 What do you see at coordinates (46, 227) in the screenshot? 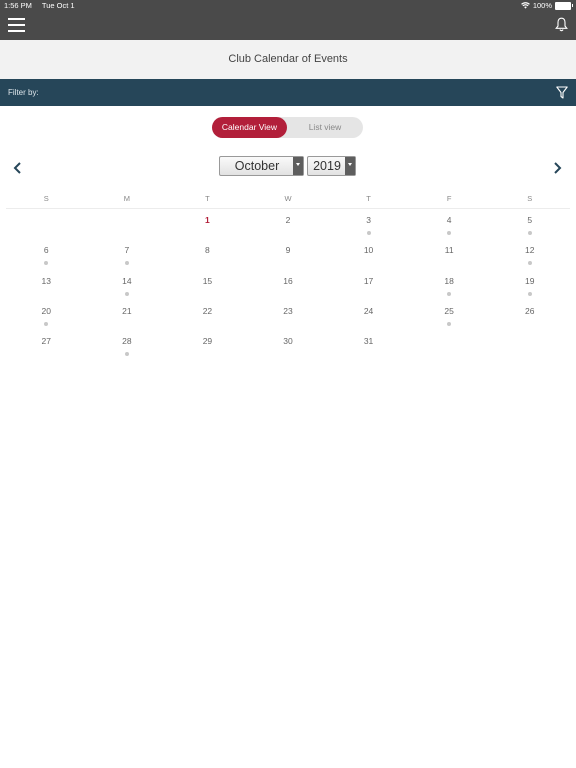
I see `calendar-empty-cell` at bounding box center [46, 227].